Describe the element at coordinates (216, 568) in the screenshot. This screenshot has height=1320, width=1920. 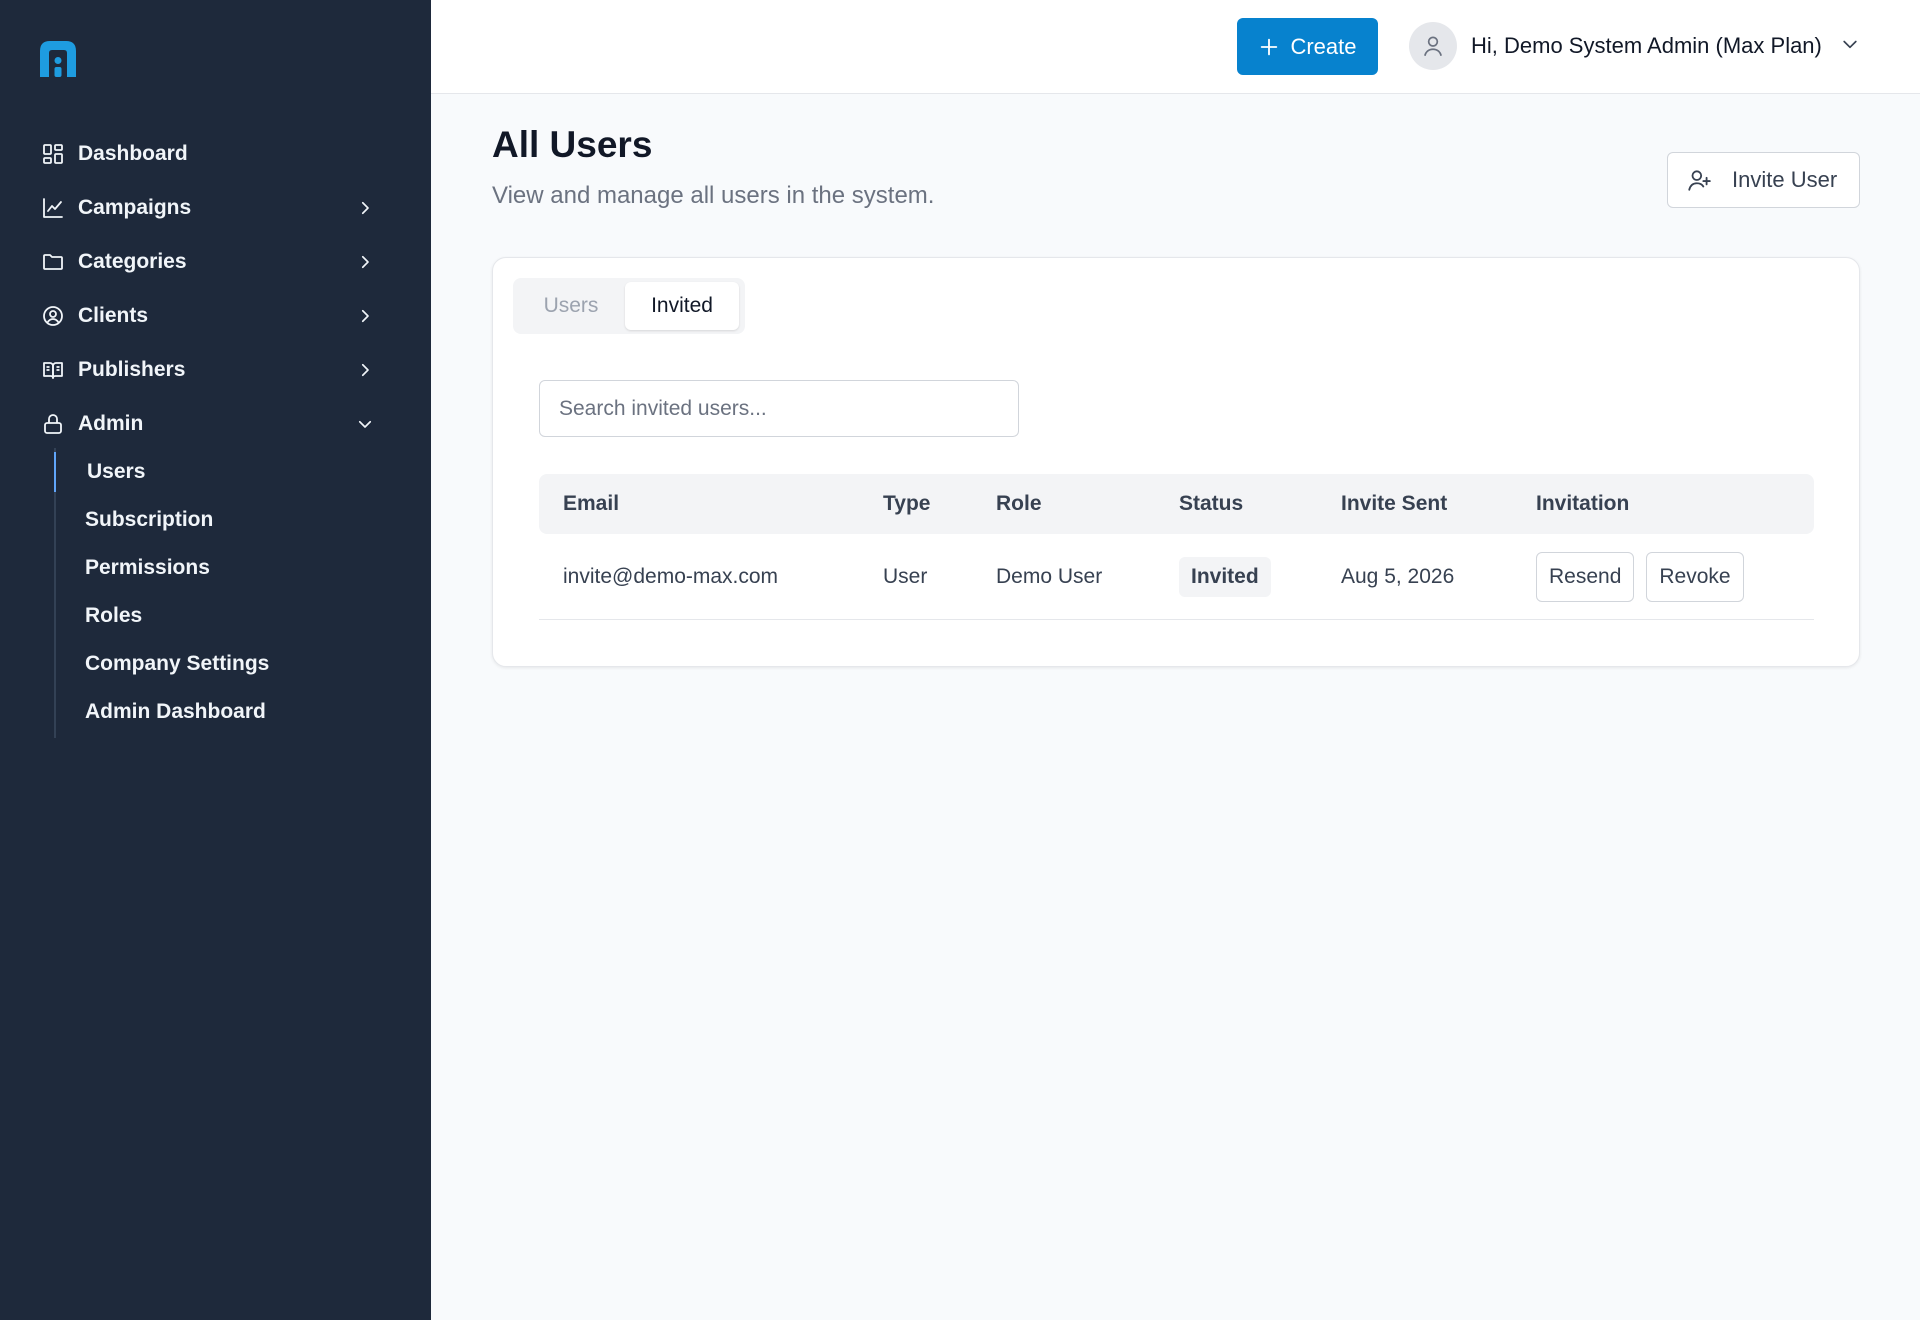
I see `sidebar-subitem-permissions: Permissions` at that location.